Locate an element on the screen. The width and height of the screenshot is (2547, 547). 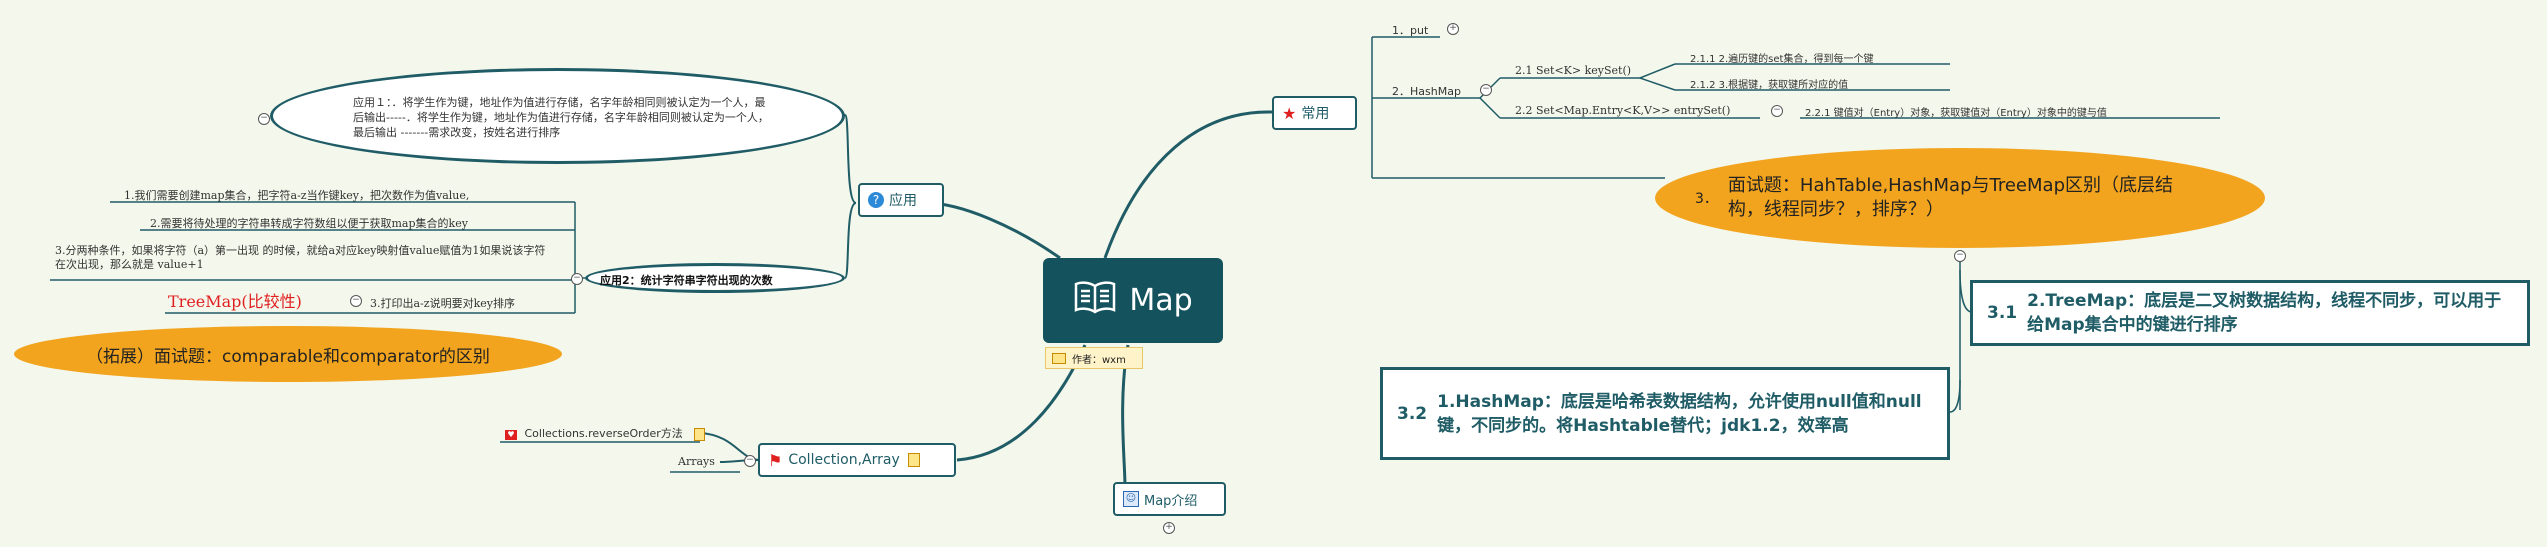
ext-interview-text: （拓展）面试题：comparable和comparator的区别 is located at coordinates (288, 356).